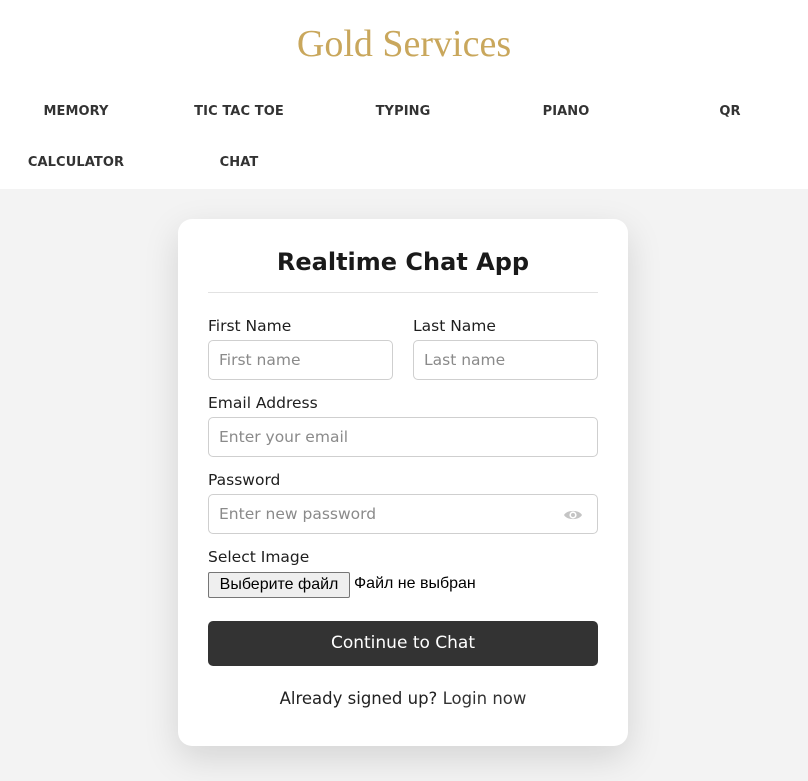  I want to click on first-name-input, so click(300, 360).